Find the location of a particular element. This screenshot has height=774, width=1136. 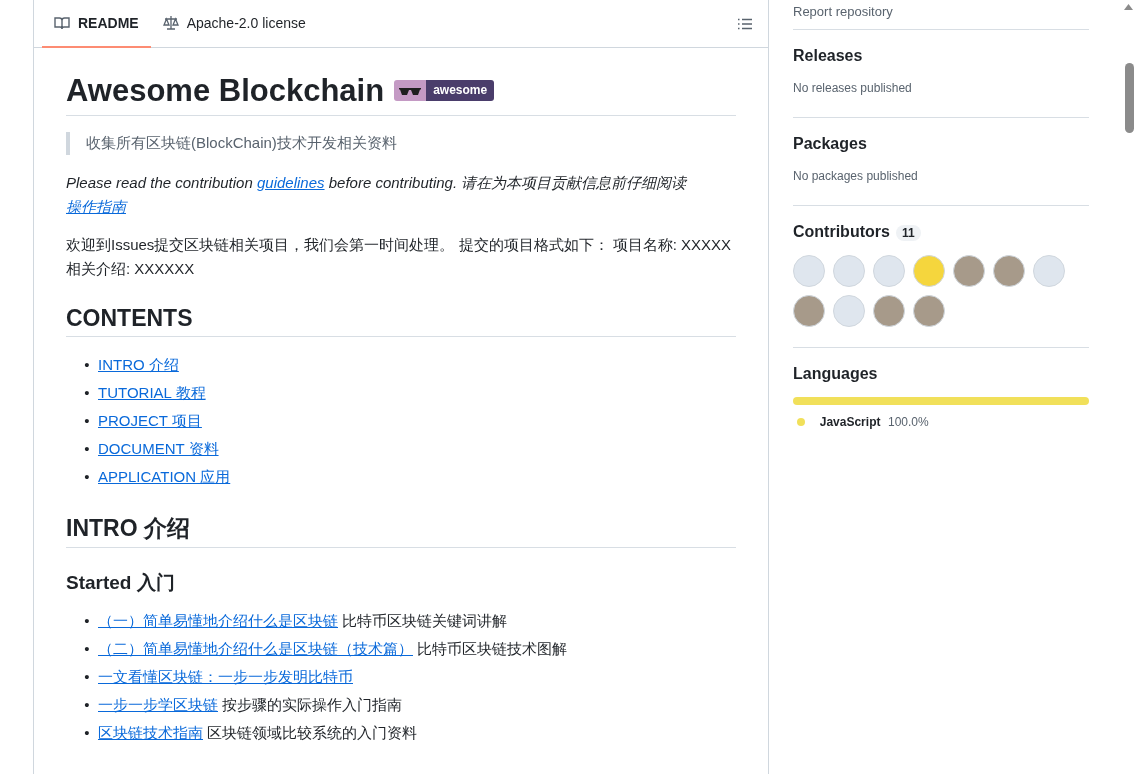

list-link: INTRO 介绍 is located at coordinates (138, 365).